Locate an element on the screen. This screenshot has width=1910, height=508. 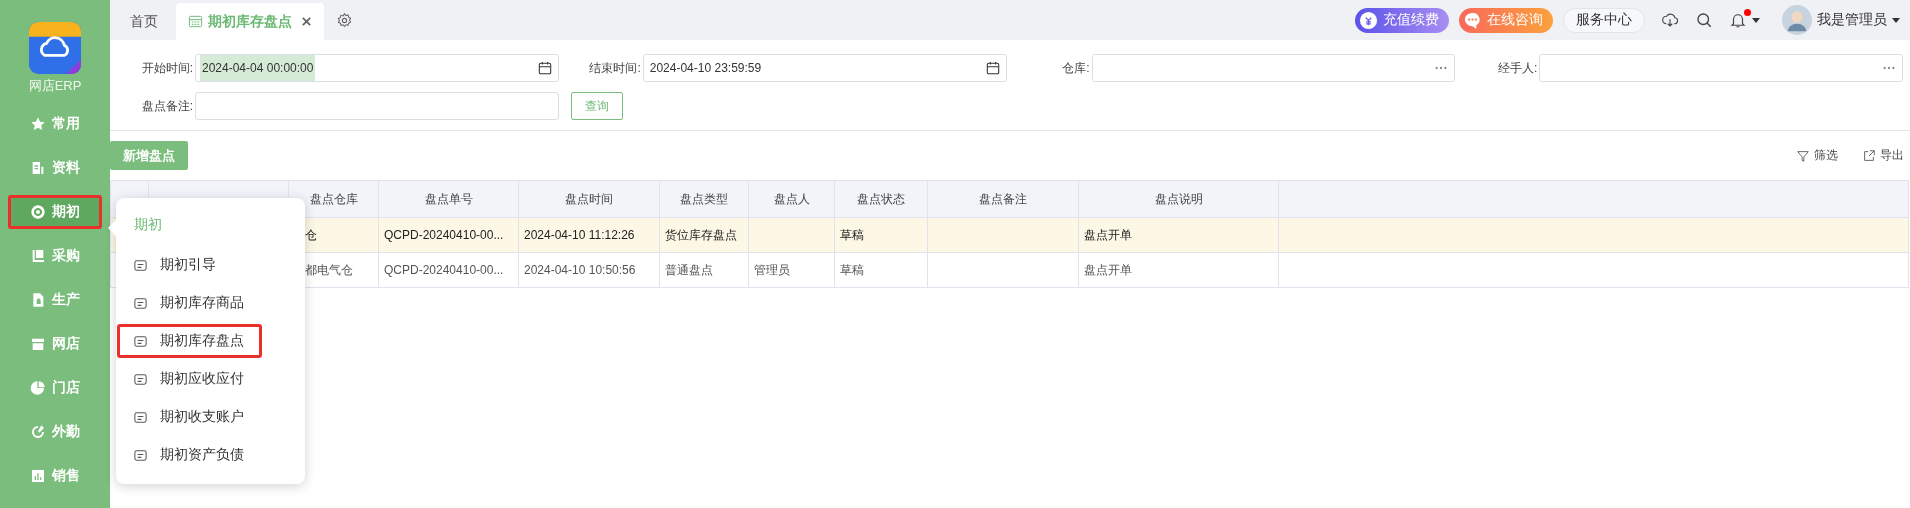
export-icon is located at coordinates (1869, 155).